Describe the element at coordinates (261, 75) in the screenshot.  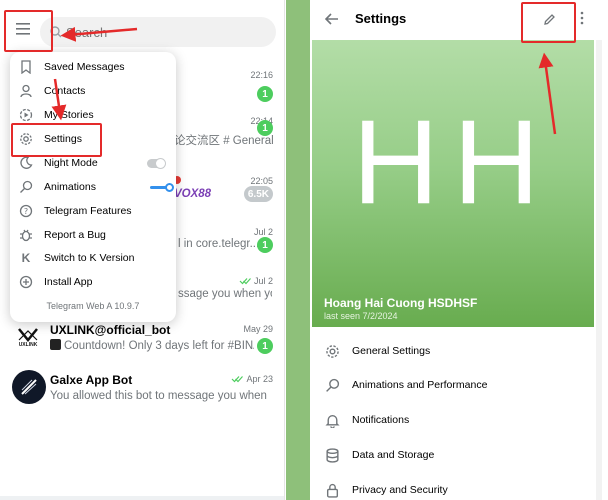
I see `chat-time: 22:16` at that location.